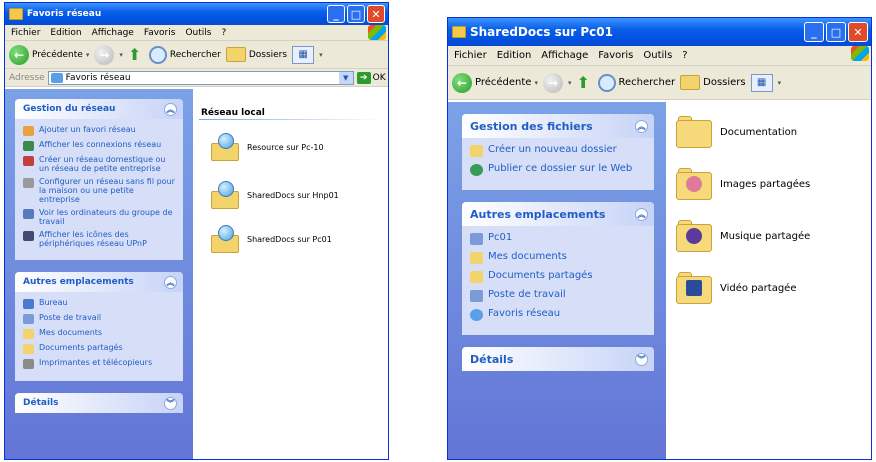  I want to click on task-add-network-place: Ajouter un favori réseau, so click(100, 130).